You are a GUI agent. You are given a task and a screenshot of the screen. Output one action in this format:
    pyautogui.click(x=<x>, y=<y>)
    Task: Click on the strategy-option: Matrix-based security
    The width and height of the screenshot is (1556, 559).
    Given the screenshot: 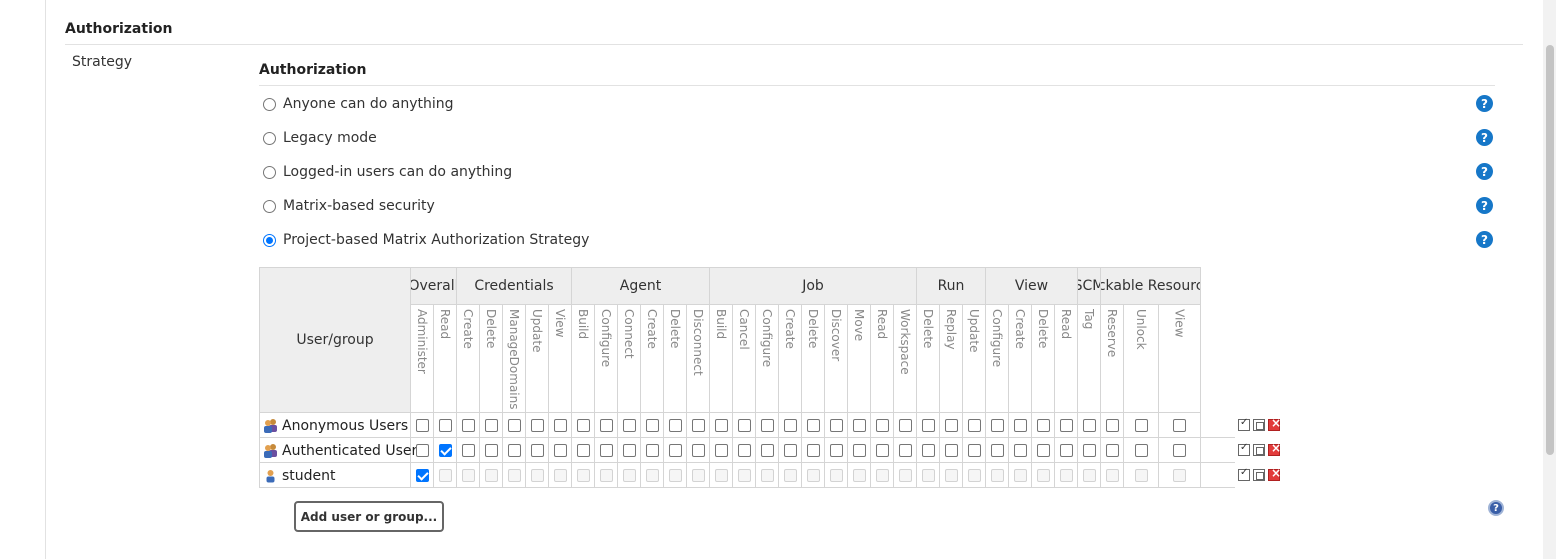 What is the action you would take?
    pyautogui.click(x=349, y=206)
    